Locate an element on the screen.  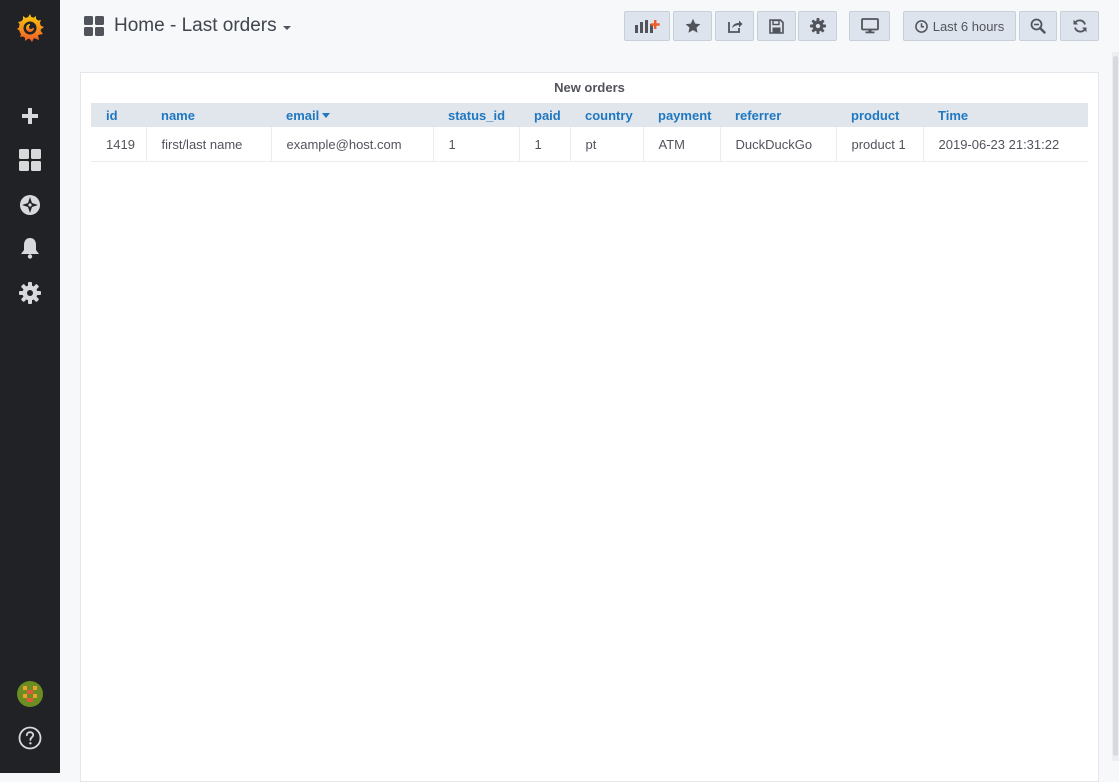
dashboard-title: Home - Last orders is located at coordinates (195, 25).